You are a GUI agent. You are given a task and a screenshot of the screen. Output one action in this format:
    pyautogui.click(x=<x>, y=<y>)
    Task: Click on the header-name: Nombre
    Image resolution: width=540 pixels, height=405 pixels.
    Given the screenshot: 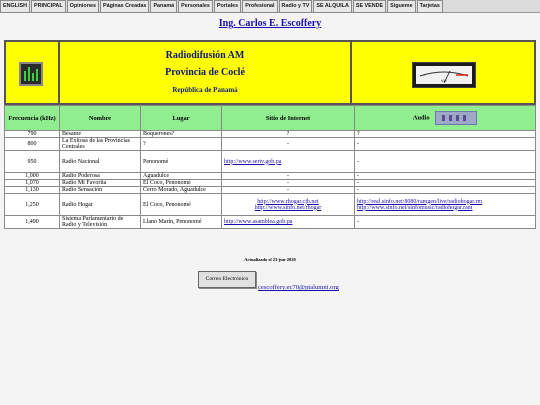 What is the action you would take?
    pyautogui.click(x=100, y=118)
    